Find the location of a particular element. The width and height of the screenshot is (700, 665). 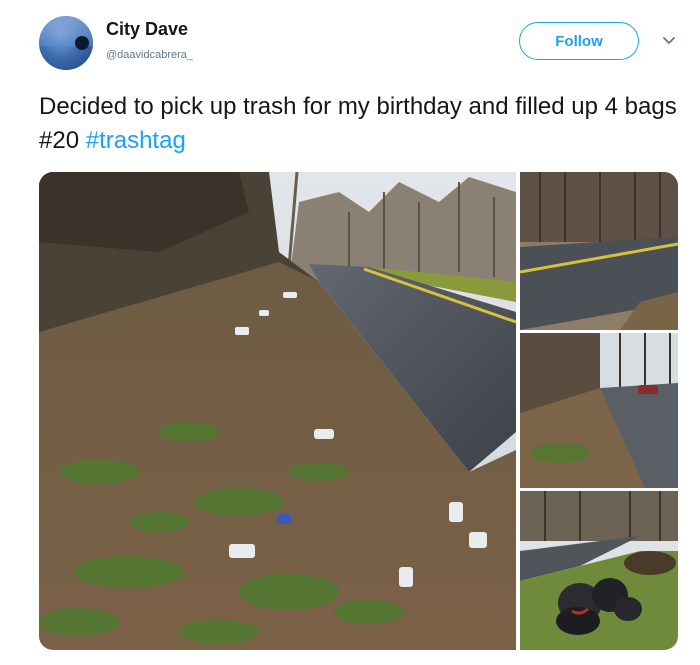

avatar is located at coordinates (66, 43).